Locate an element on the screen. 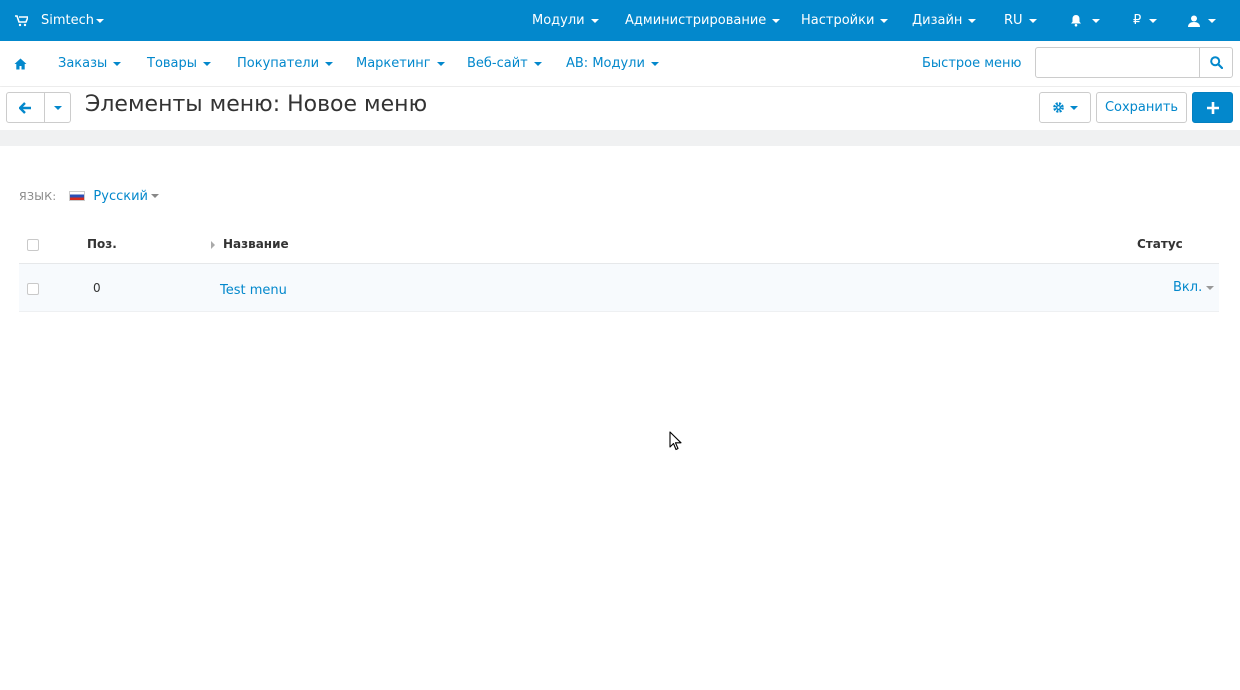 This screenshot has width=1240, height=690. nav-item-website: Веб-сайт is located at coordinates (504, 63).